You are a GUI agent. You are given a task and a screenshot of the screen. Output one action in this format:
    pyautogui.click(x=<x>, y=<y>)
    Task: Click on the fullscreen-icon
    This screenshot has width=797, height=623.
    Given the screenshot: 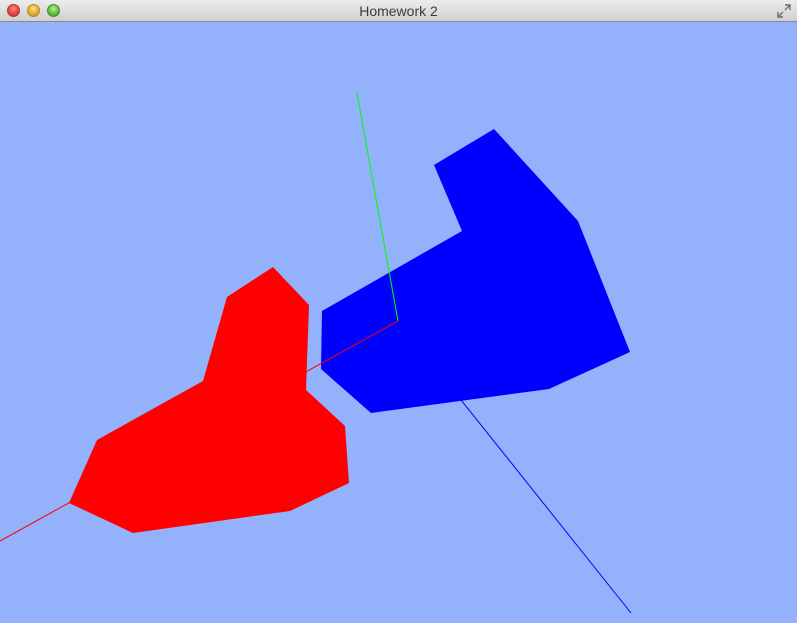 What is the action you would take?
    pyautogui.click(x=784, y=11)
    